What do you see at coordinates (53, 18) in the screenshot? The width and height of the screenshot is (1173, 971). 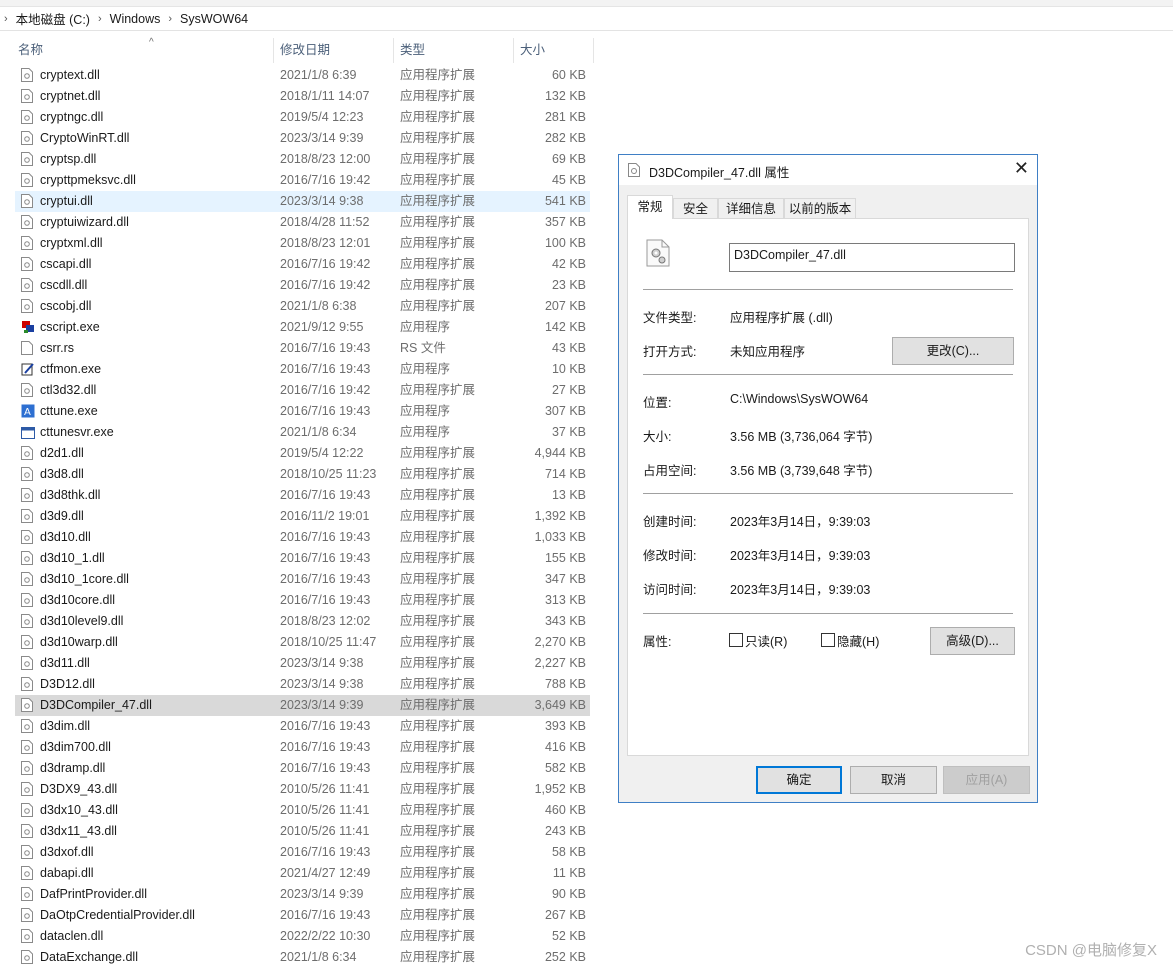 I see `breadcrumb-drive: 本地磁盘 (C:)` at bounding box center [53, 18].